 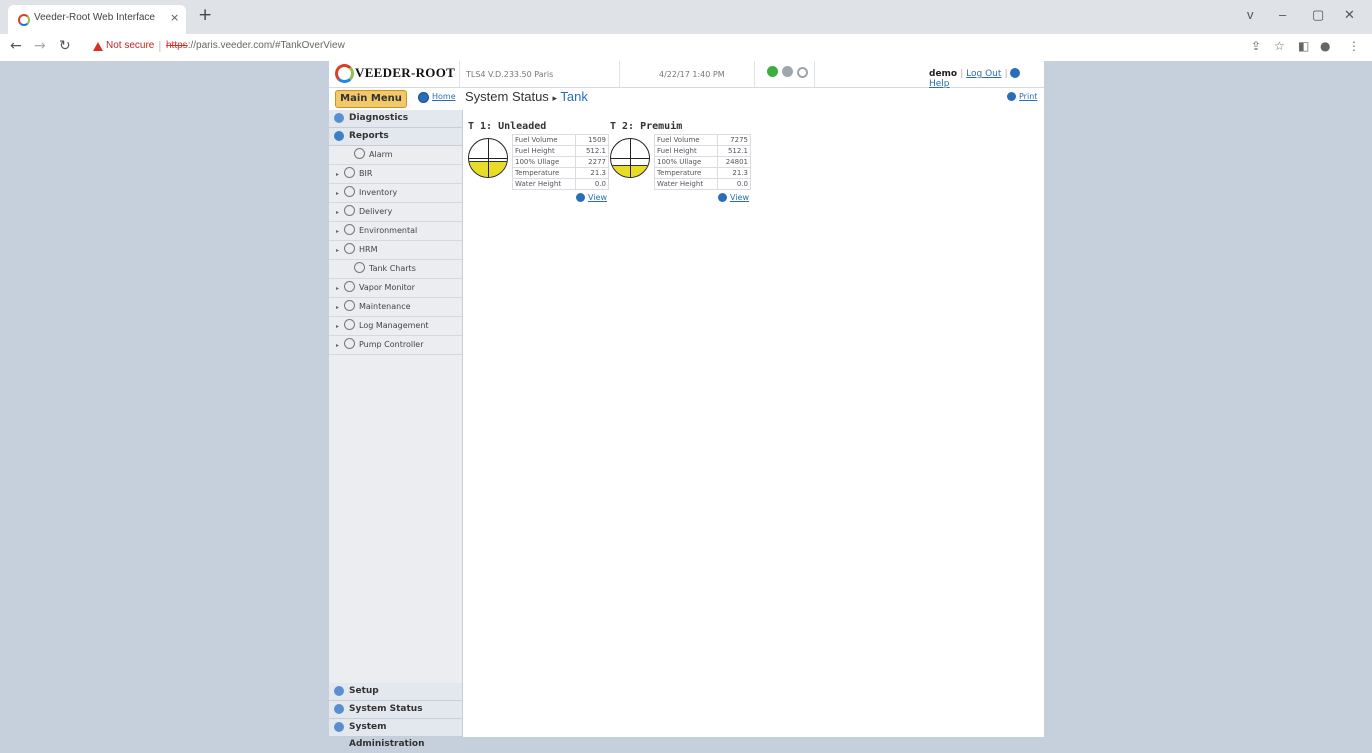 What do you see at coordinates (395, 269) in the screenshot?
I see `sidebar-item-tank-charts: Tank Charts` at bounding box center [395, 269].